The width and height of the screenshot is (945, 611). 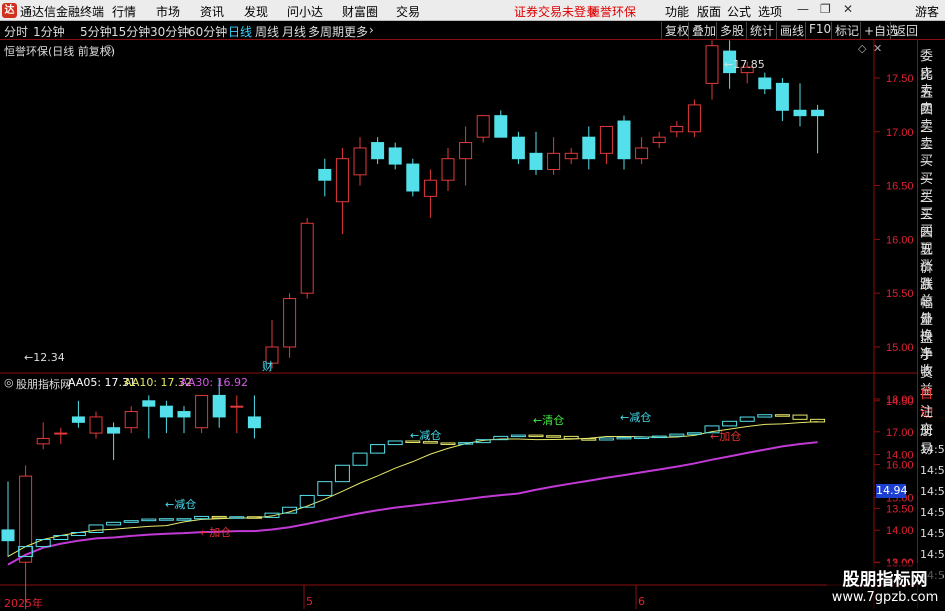 What do you see at coordinates (168, 11) in the screenshot?
I see `menu-exchange: 市场` at bounding box center [168, 11].